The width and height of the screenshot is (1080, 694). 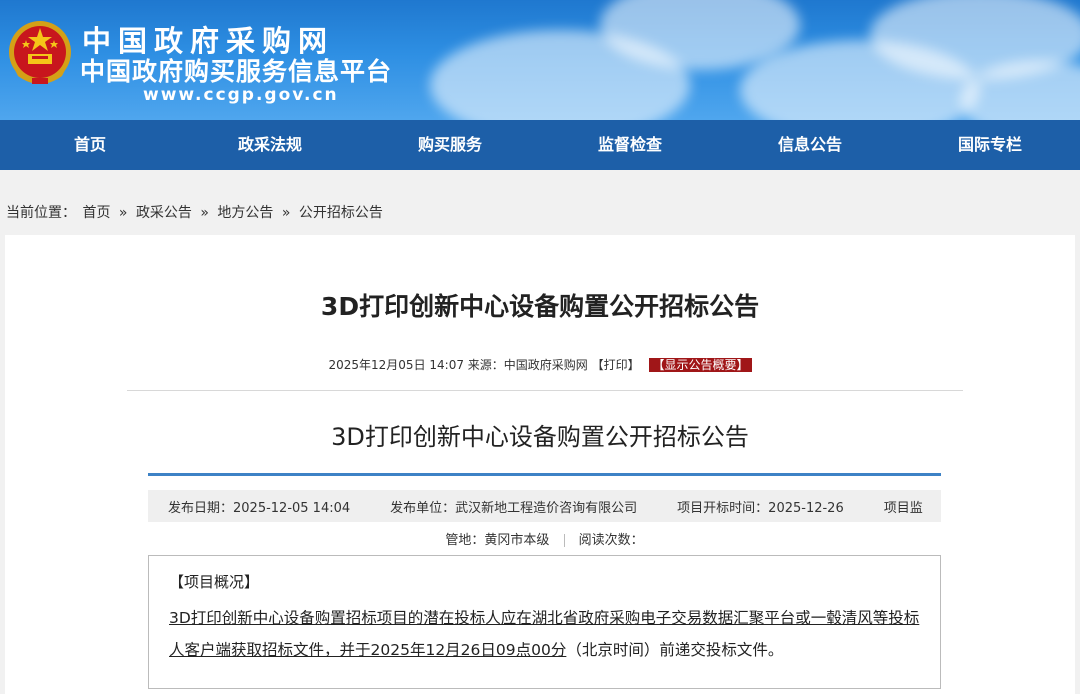 What do you see at coordinates (616, 365) in the screenshot?
I see `print-link: 【打印】` at bounding box center [616, 365].